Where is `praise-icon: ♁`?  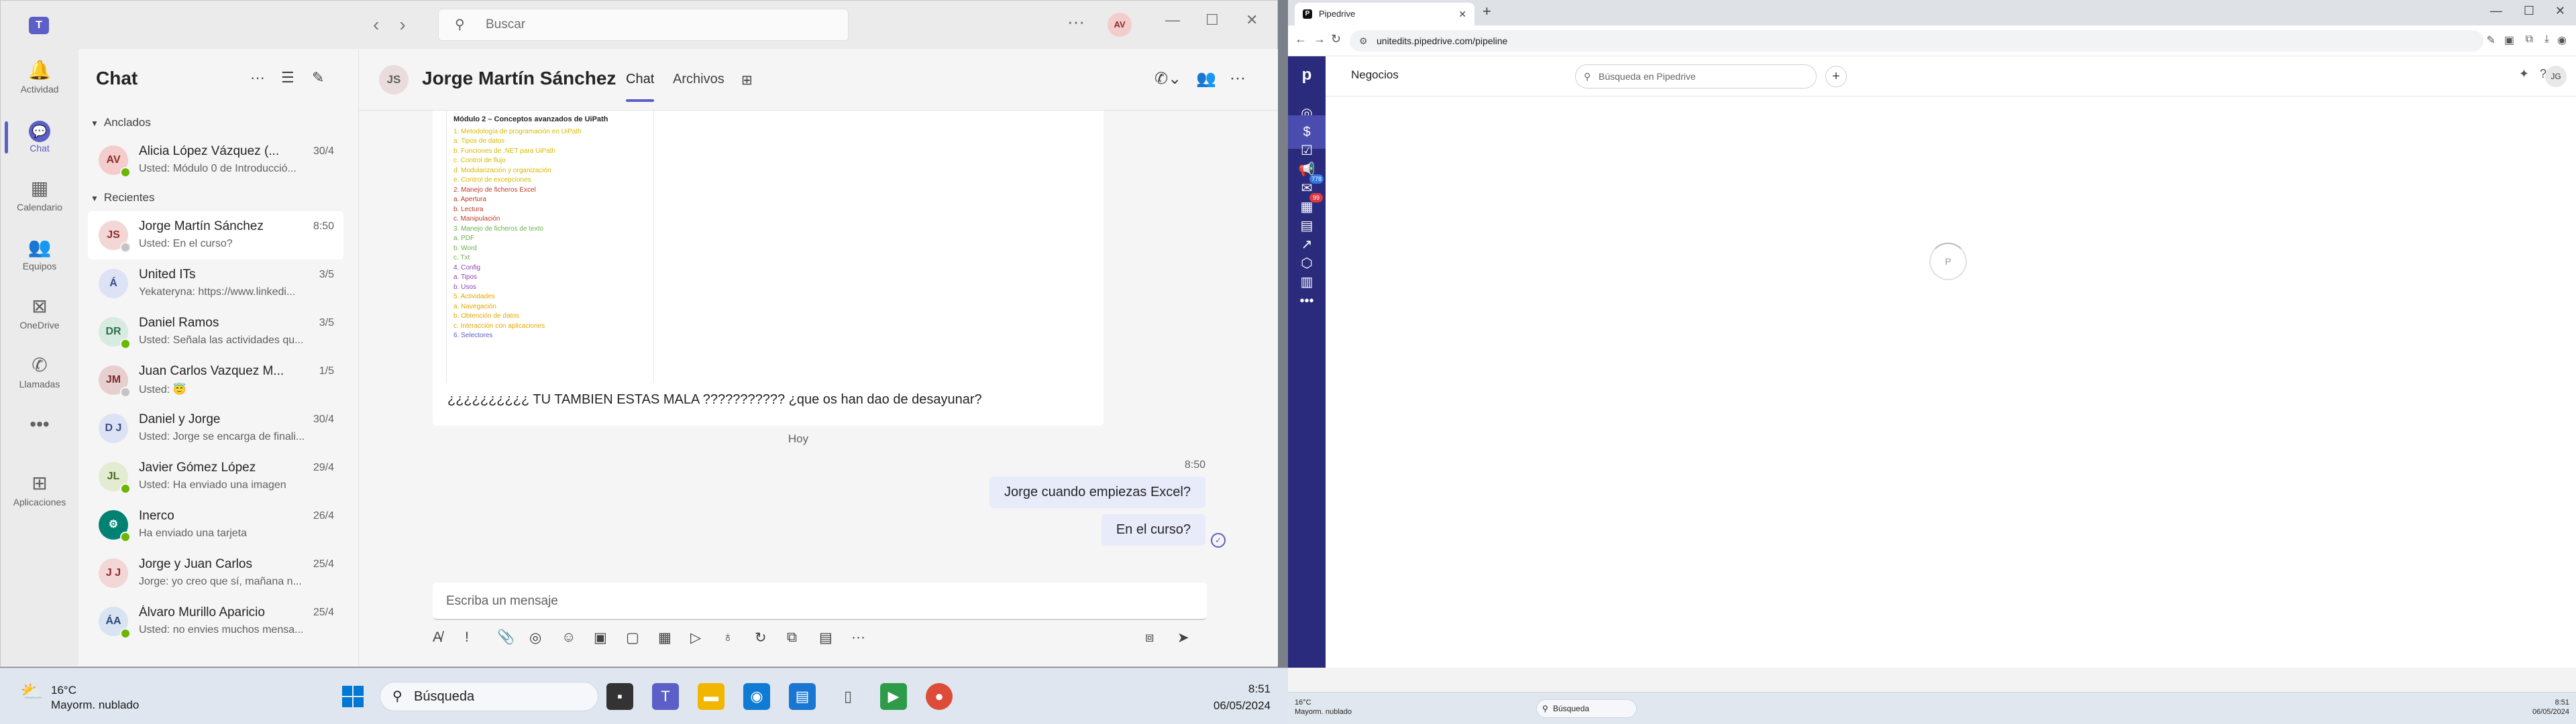
praise-icon: ♁ is located at coordinates (727, 637).